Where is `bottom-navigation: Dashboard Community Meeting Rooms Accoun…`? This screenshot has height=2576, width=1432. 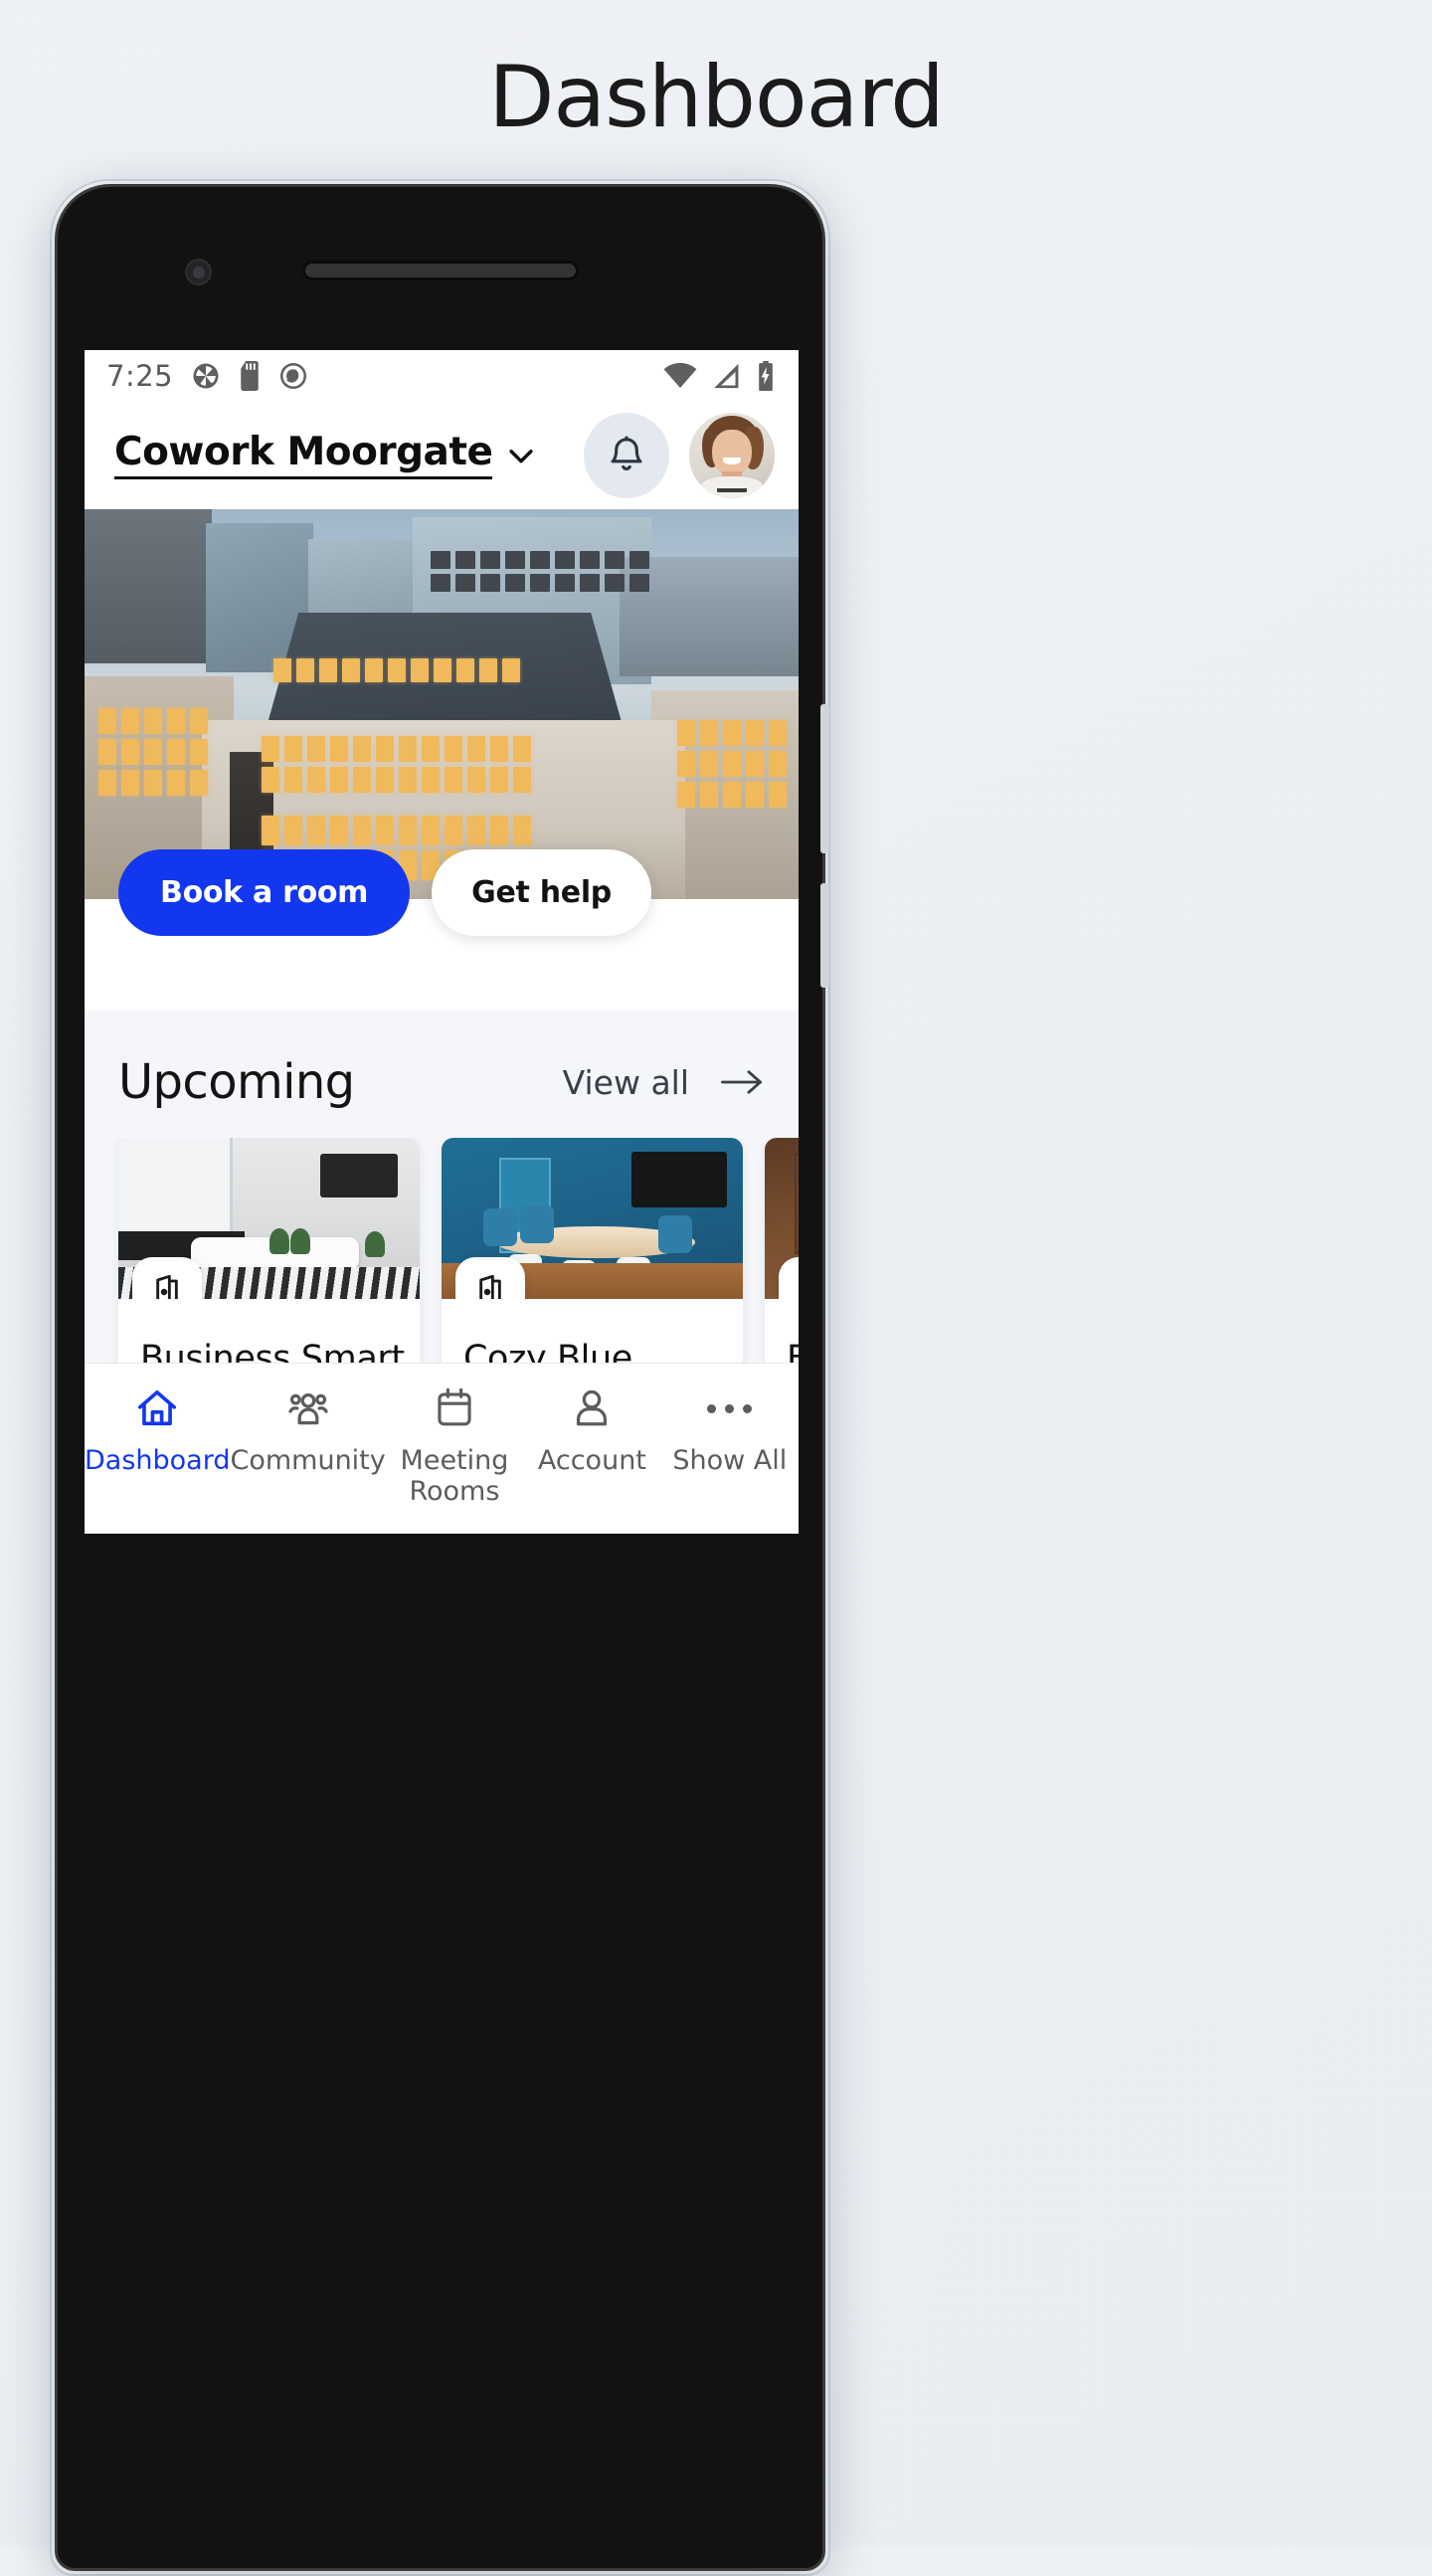
bottom-navigation: Dashboard Community Meeting Rooms Accoun… is located at coordinates (442, 1448).